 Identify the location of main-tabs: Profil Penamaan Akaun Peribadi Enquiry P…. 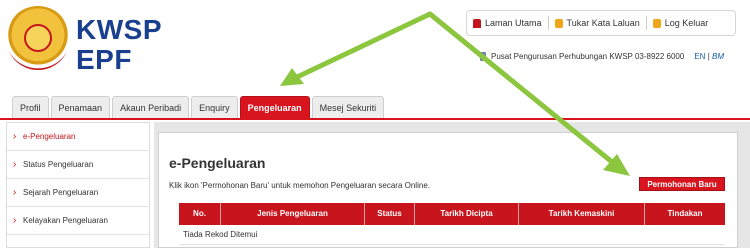
(199, 107).